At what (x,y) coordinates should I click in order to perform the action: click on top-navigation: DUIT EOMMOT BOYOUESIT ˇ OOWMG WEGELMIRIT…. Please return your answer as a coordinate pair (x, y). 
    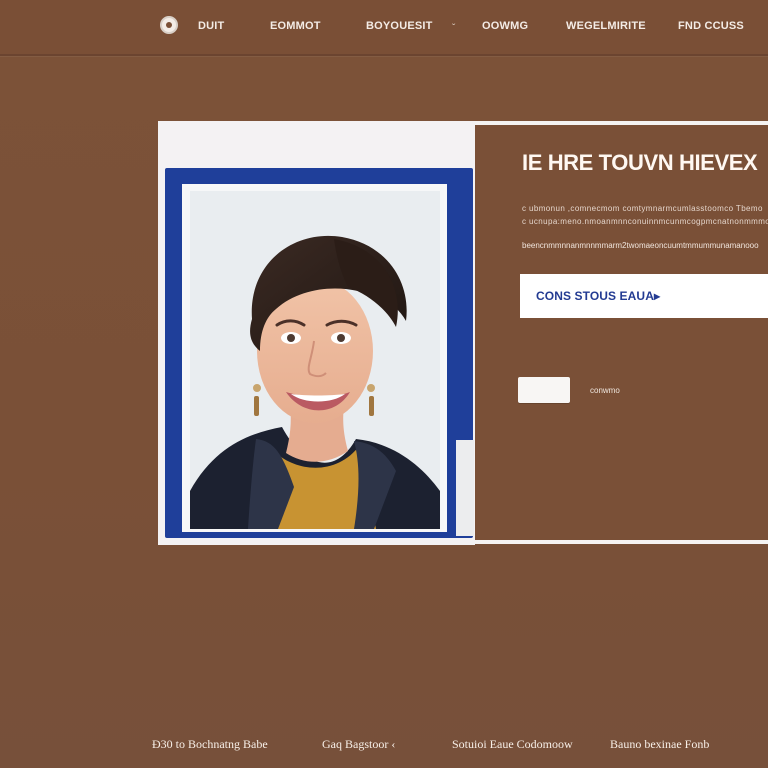
    Looking at the image, I should click on (384, 28).